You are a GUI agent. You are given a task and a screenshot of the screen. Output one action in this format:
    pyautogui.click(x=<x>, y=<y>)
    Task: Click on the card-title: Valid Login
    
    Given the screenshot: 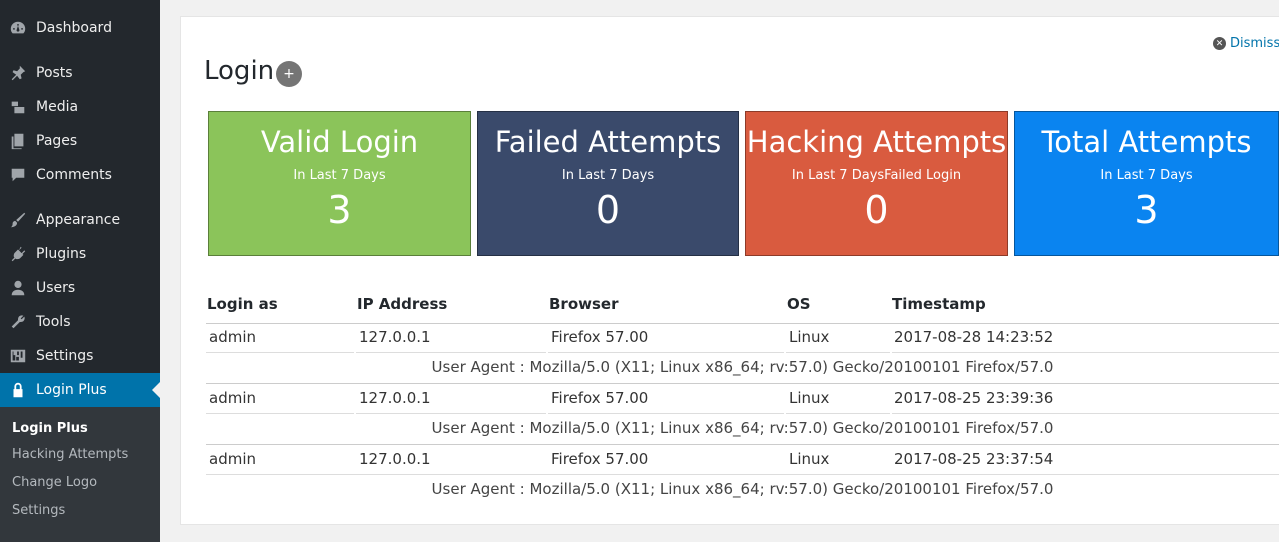 What is the action you would take?
    pyautogui.click(x=339, y=142)
    